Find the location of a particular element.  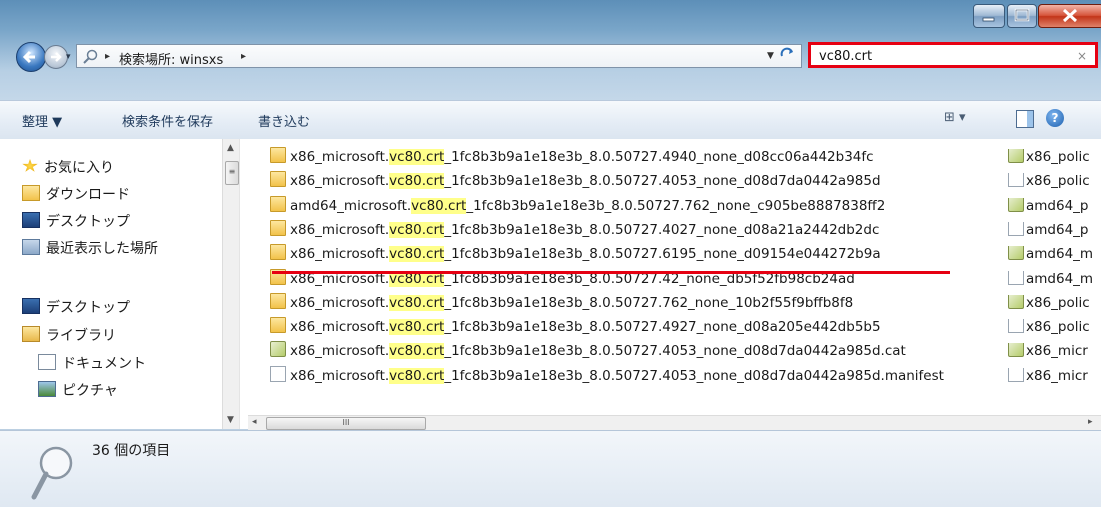

refresh-button is located at coordinates (788, 56).